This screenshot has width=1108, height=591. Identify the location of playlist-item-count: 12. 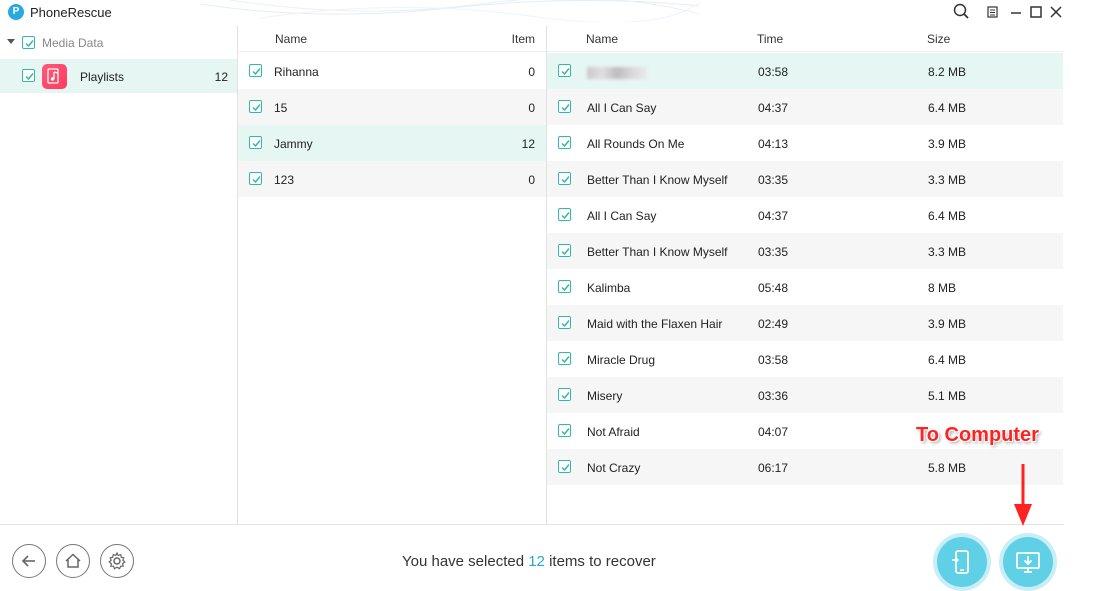
(528, 144).